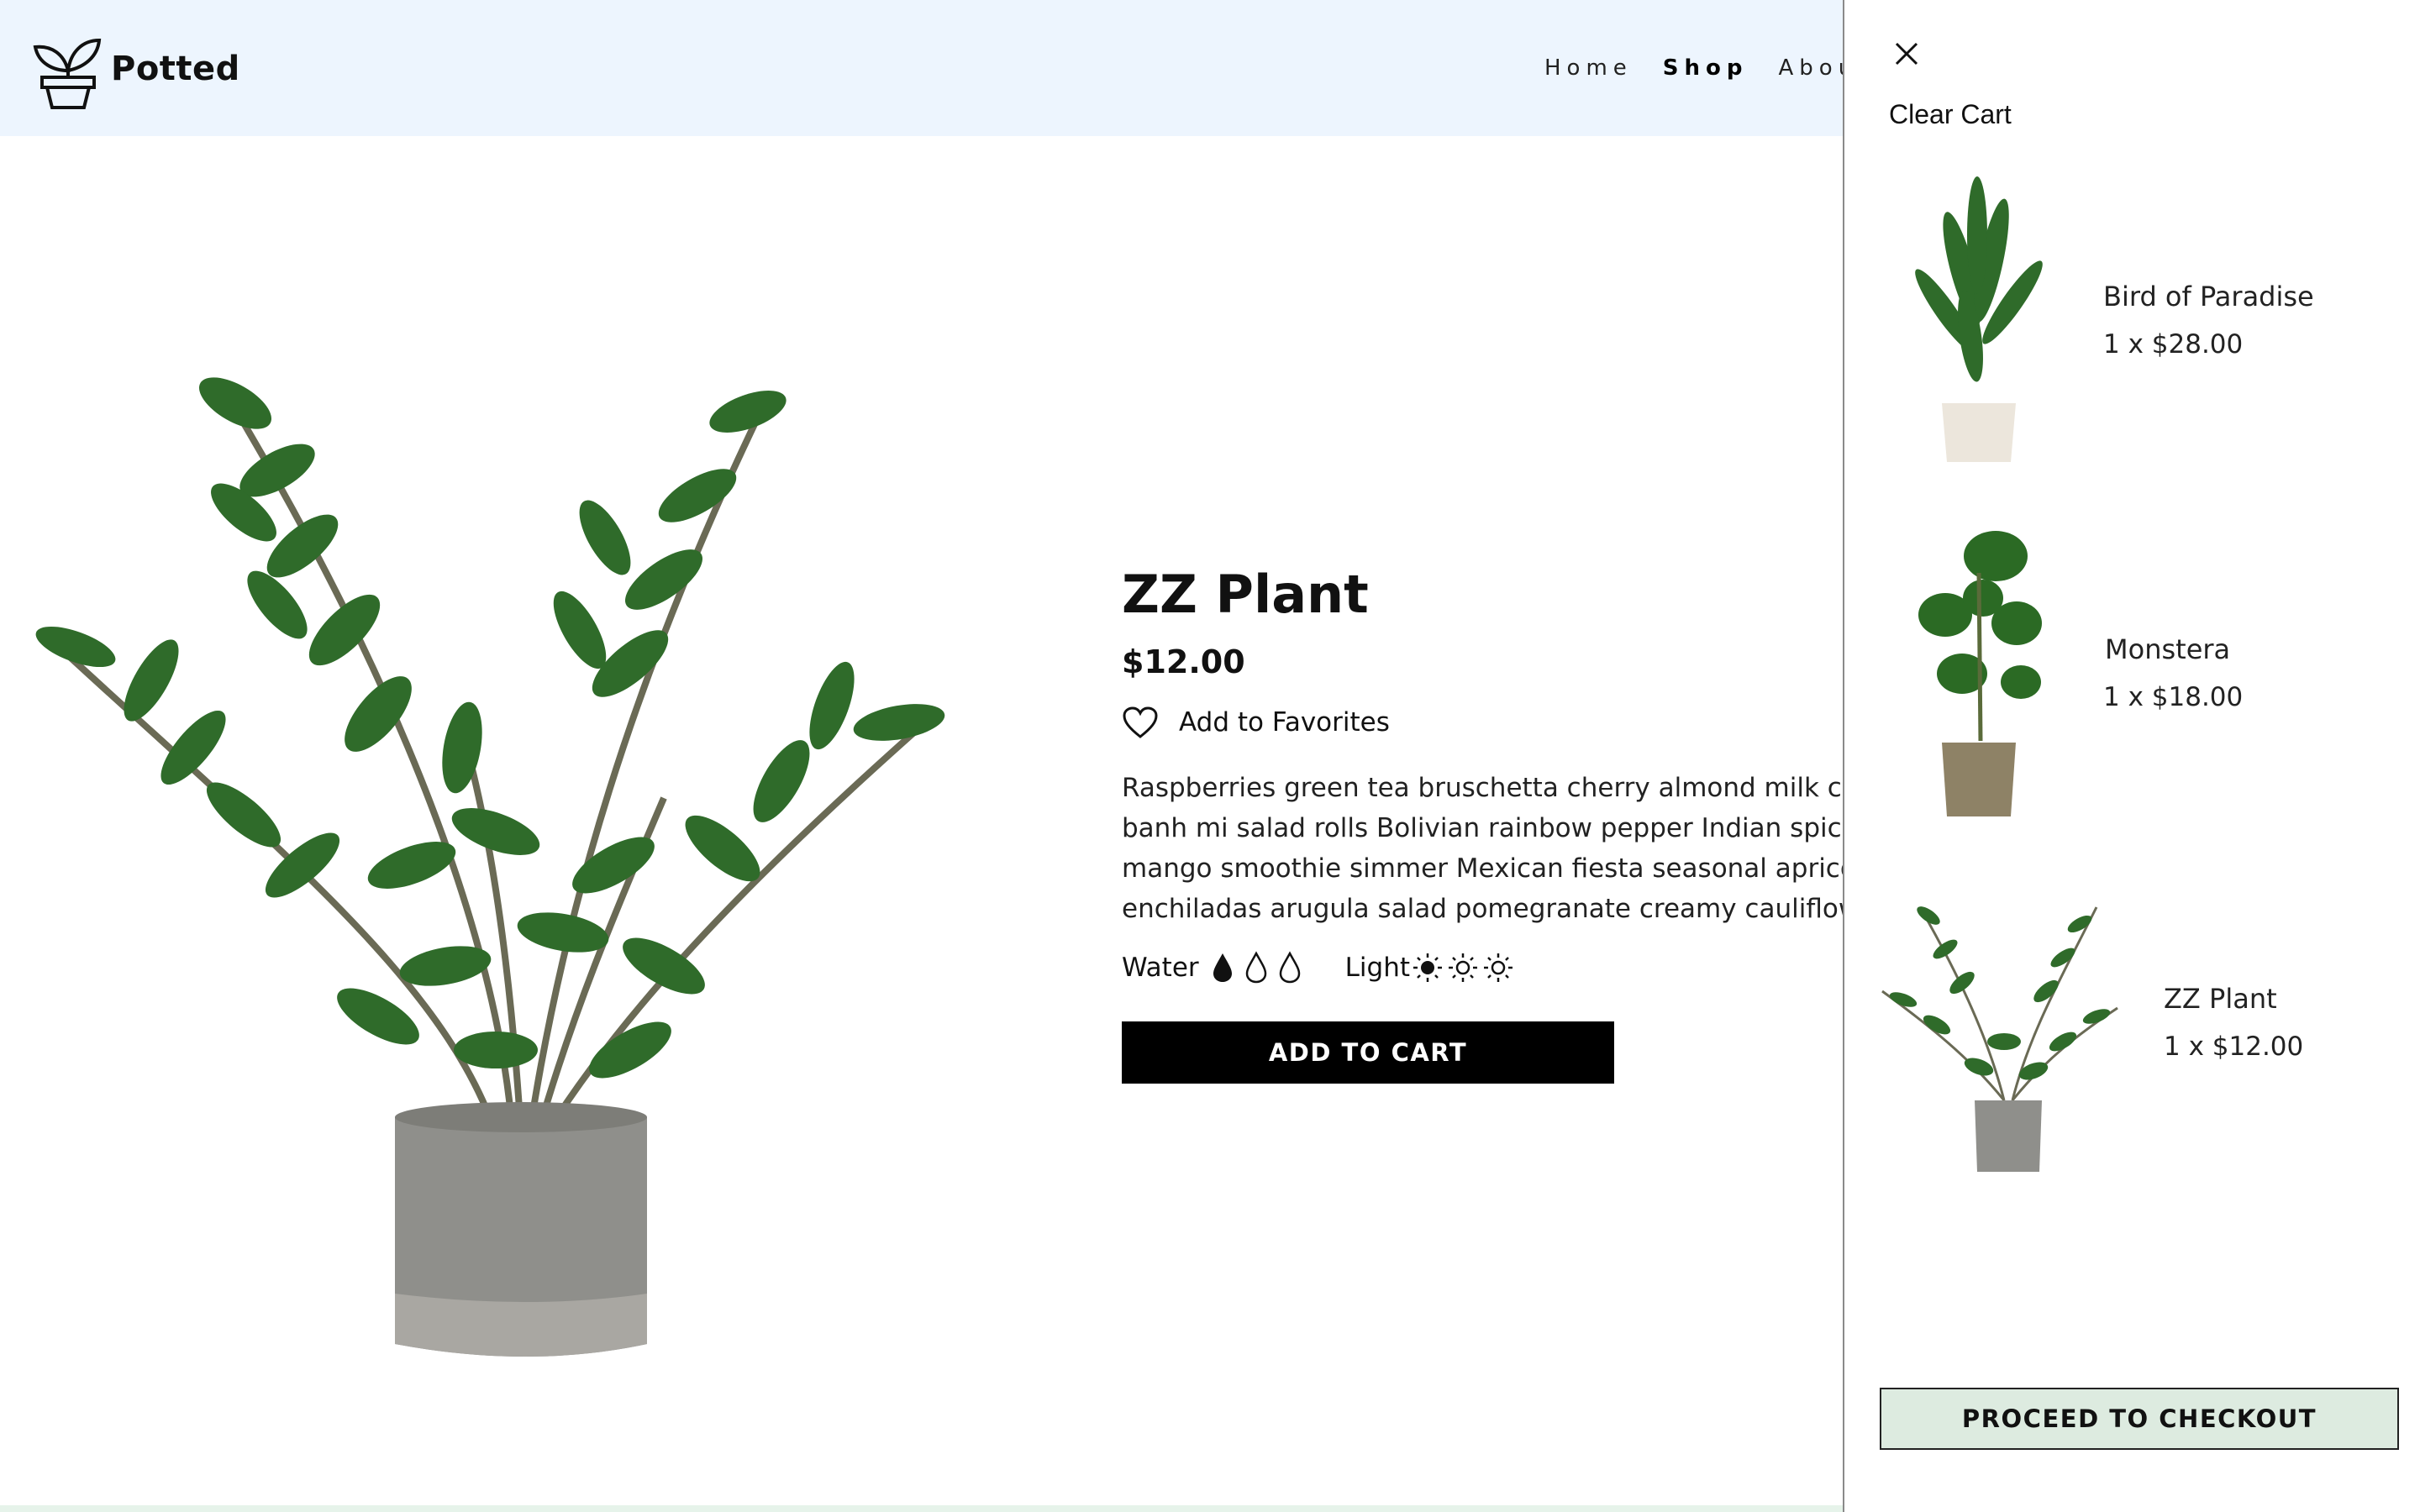 This screenshot has width=2420, height=1512. Describe the element at coordinates (2208, 296) in the screenshot. I see `cart-item-name: Bird of Paradise` at that location.